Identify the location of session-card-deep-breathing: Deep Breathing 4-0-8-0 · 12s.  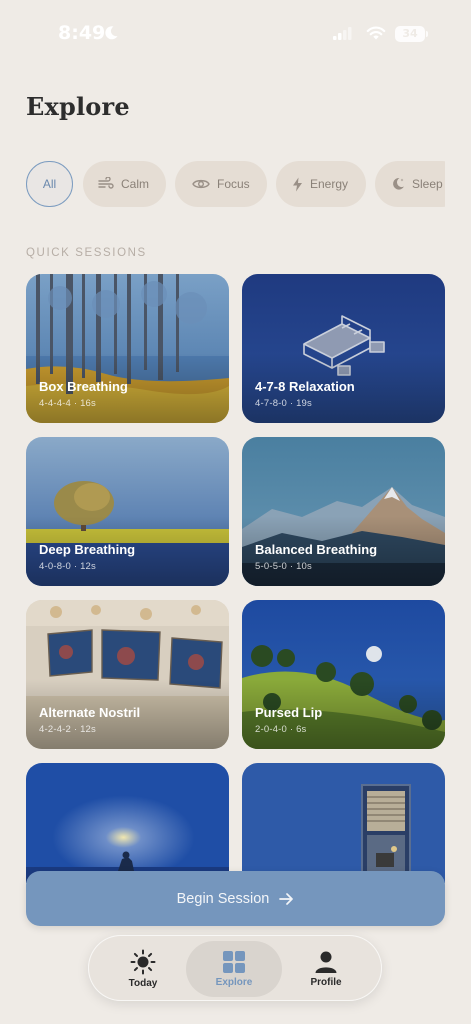
(127, 511).